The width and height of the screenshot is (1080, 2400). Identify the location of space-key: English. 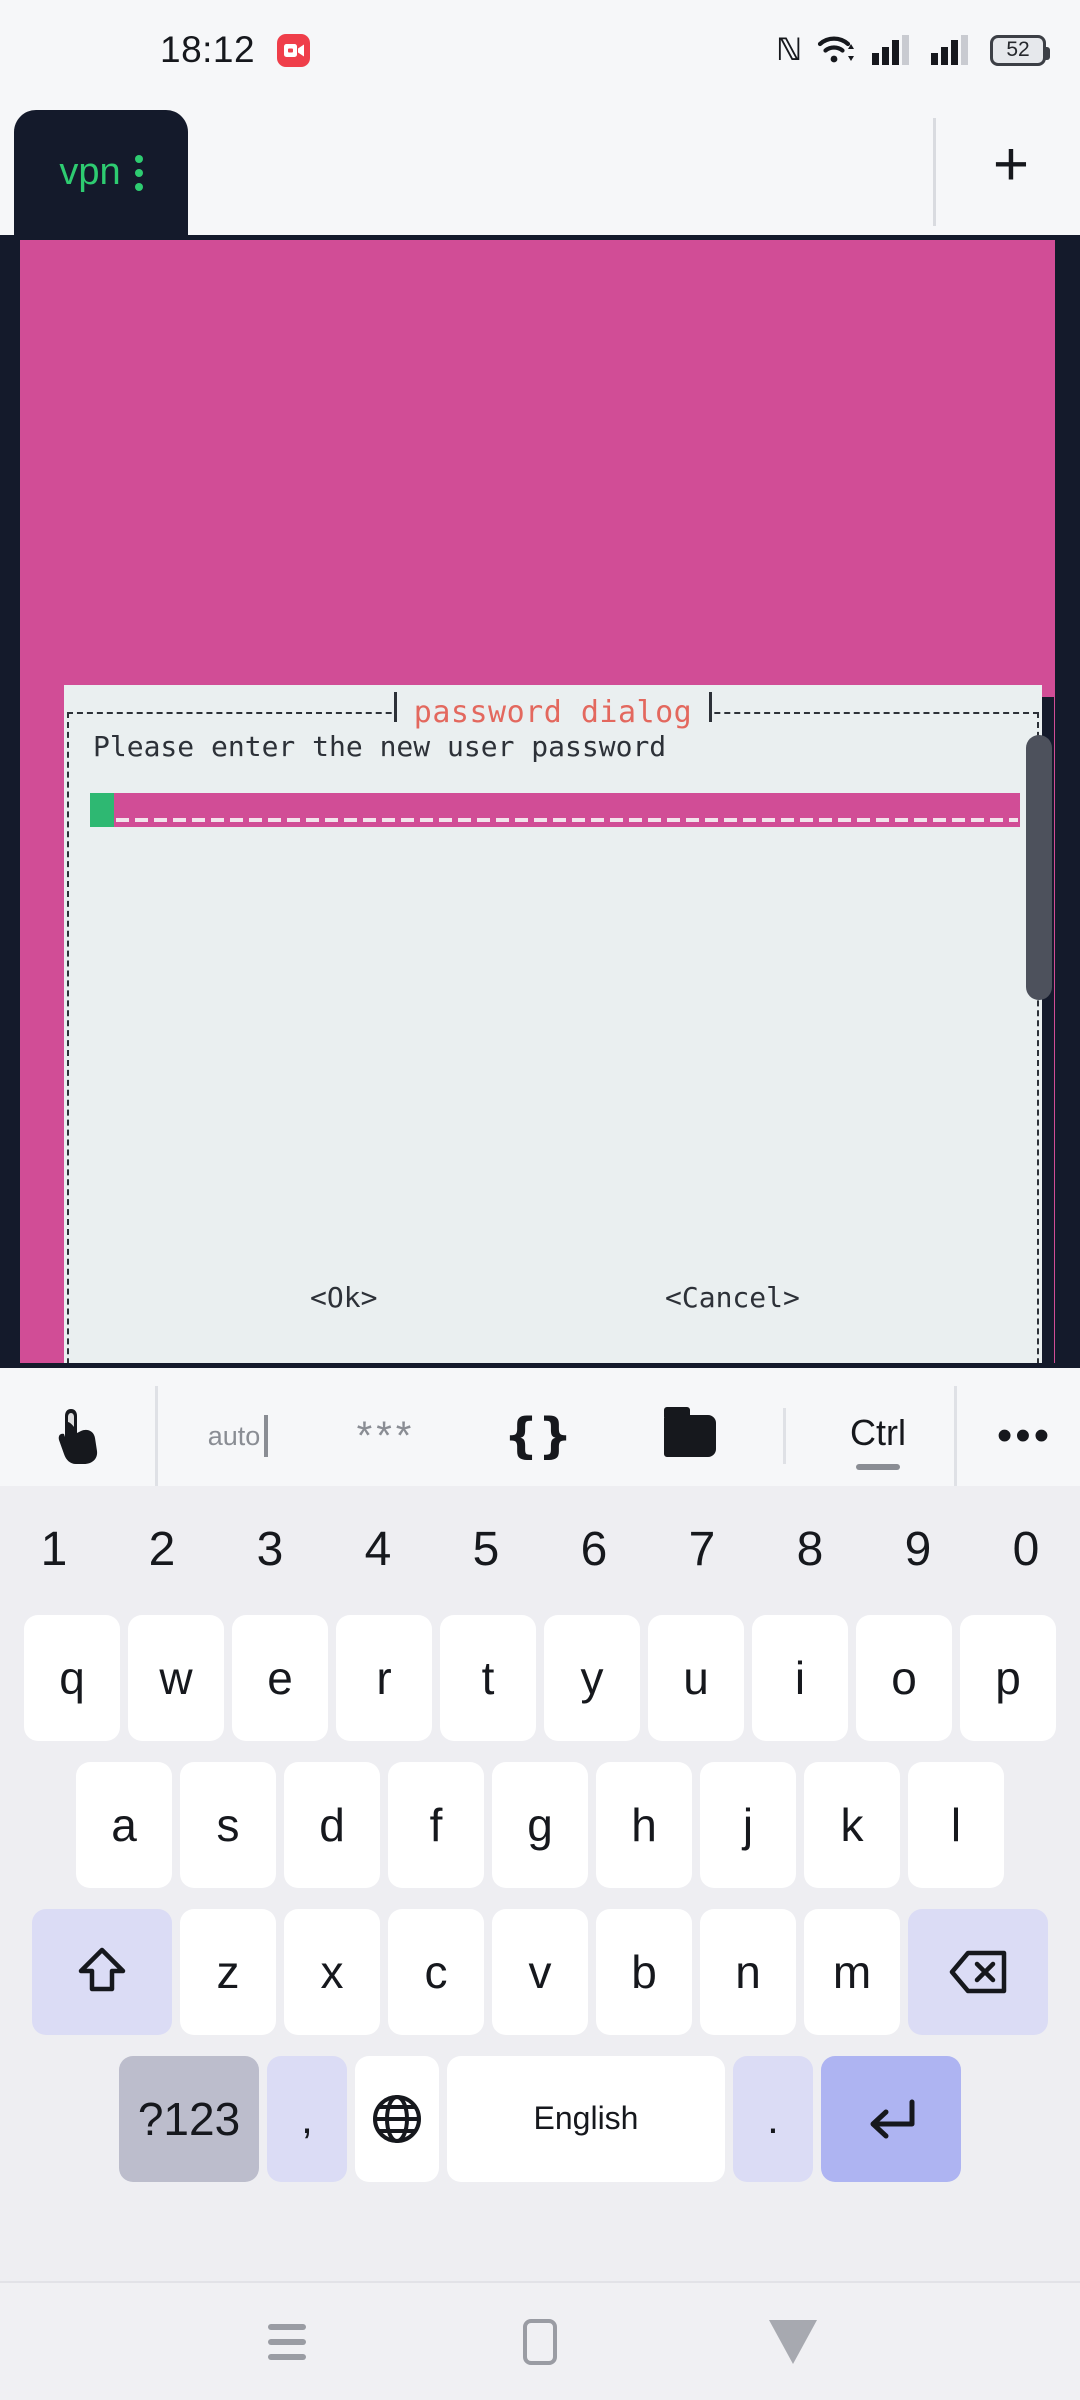
(586, 2118).